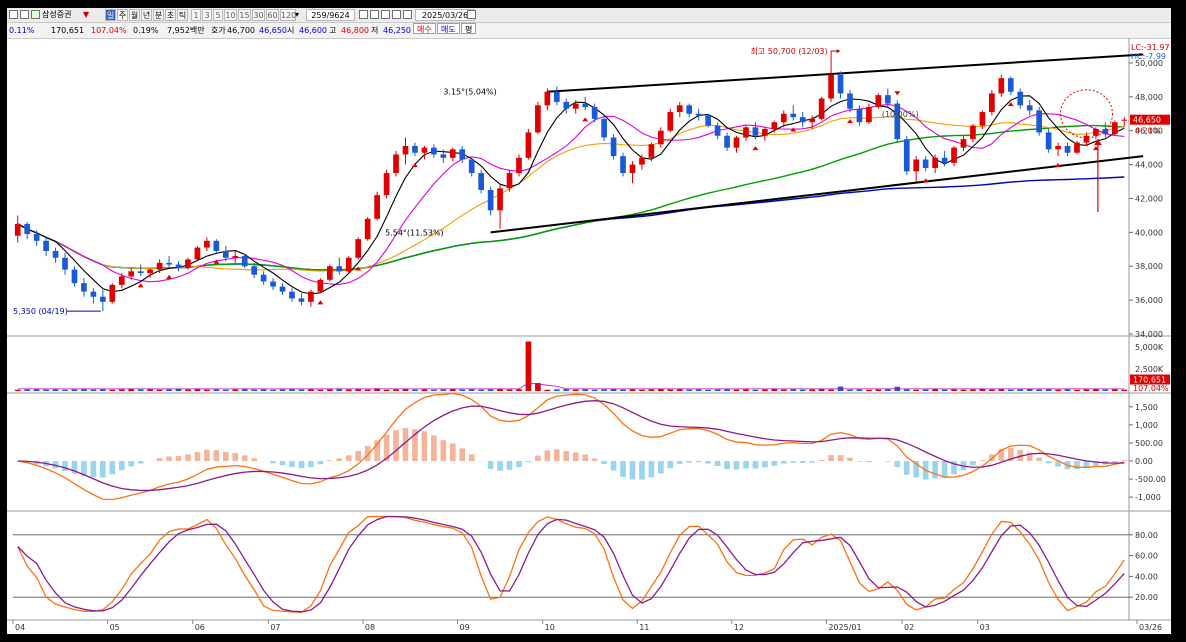 This screenshot has height=642, width=1186. I want to click on period-tab-3: 년, so click(146, 15).